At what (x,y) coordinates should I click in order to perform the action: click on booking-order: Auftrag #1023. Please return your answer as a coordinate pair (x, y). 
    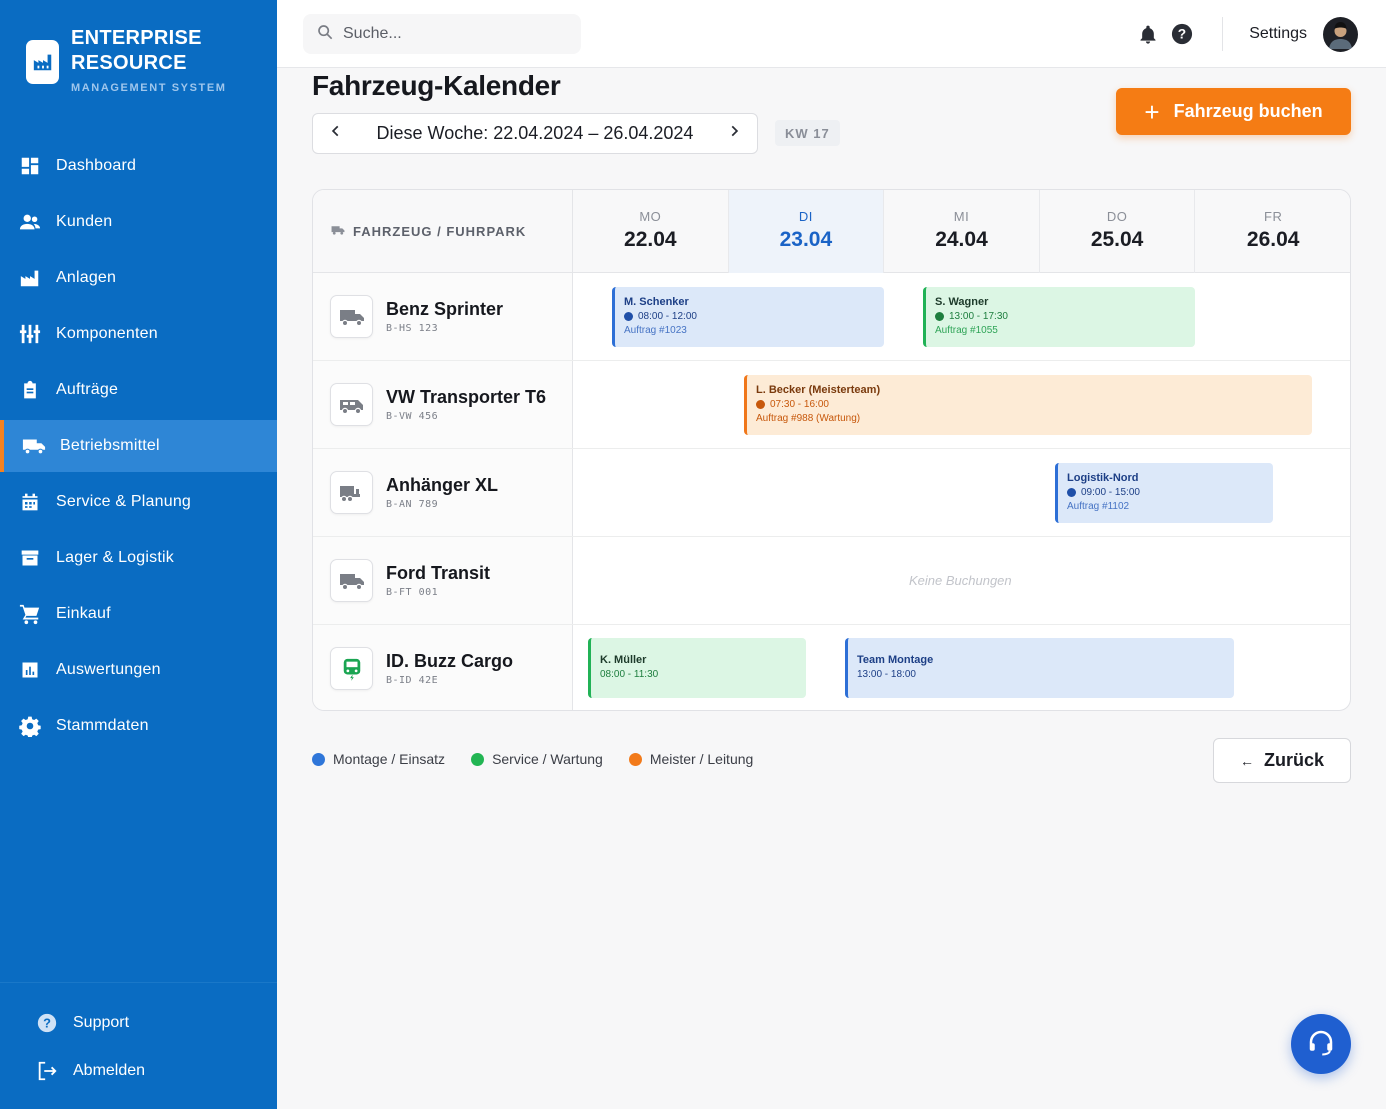
    Looking at the image, I should click on (655, 330).